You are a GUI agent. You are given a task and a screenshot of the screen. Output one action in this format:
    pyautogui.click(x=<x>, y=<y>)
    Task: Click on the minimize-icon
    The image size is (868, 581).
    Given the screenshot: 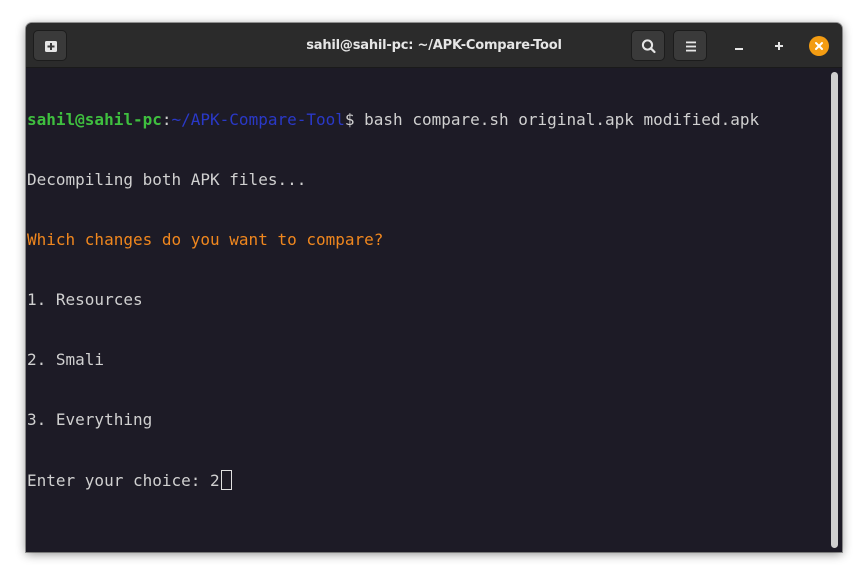 What is the action you would take?
    pyautogui.click(x=739, y=49)
    